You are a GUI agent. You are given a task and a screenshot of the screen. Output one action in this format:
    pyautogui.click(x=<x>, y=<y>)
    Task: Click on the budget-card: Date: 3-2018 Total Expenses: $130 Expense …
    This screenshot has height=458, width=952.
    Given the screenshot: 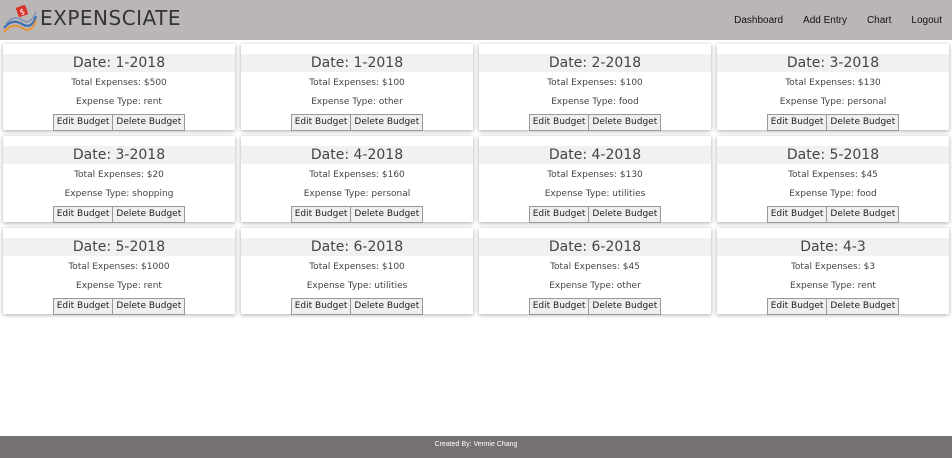 What is the action you would take?
    pyautogui.click(x=833, y=87)
    